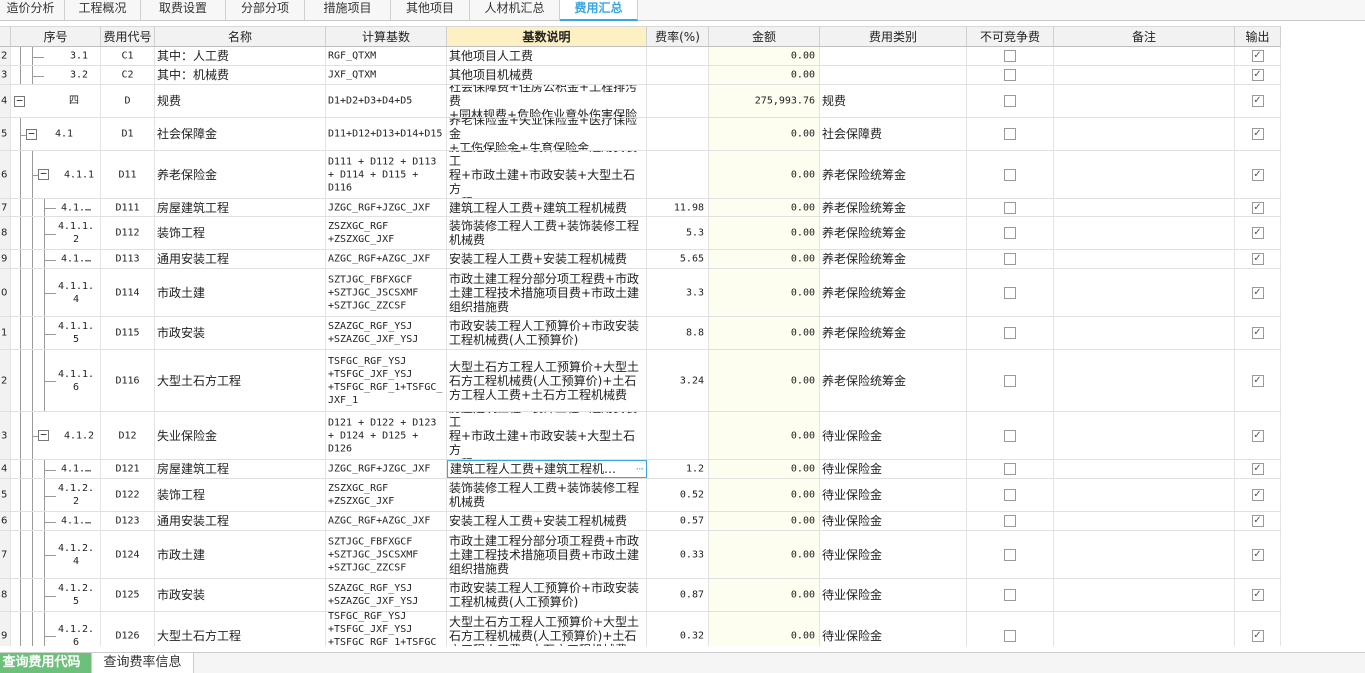  Describe the element at coordinates (5, 435) in the screenshot. I see `row-number-cell: 3` at that location.